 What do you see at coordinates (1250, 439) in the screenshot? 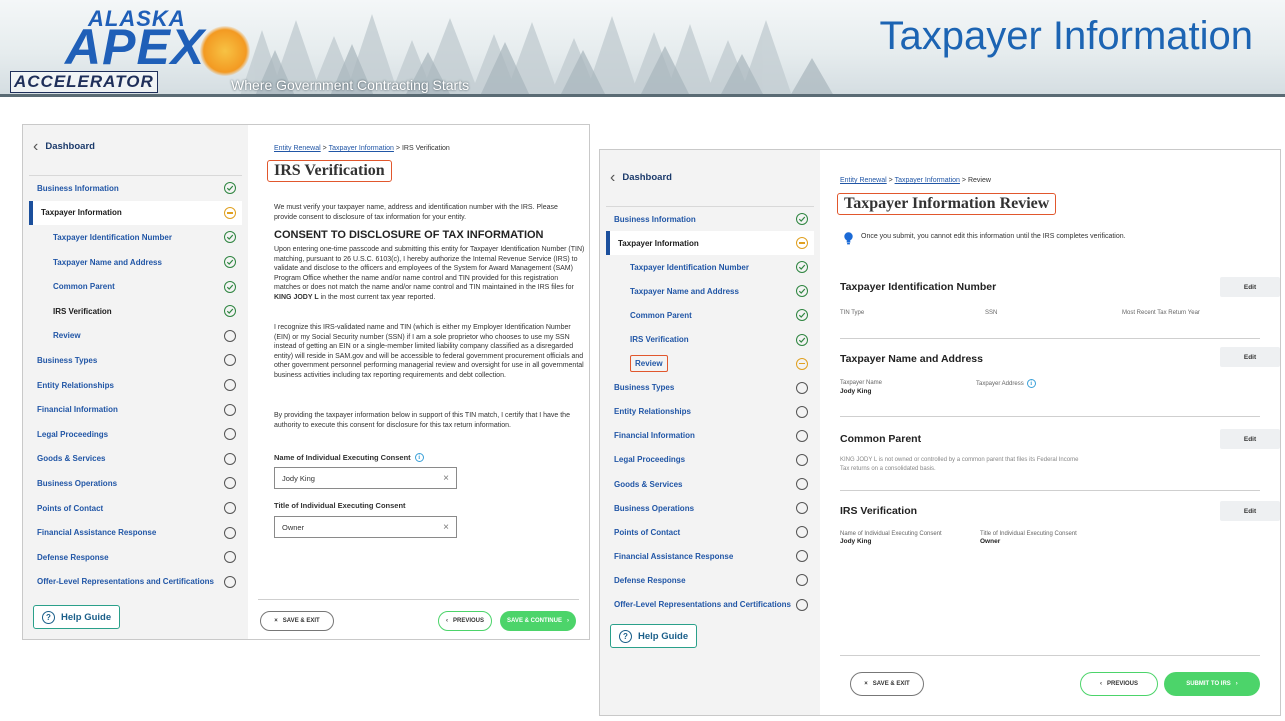
I see `edit-common-parent-button: Edit` at bounding box center [1250, 439].